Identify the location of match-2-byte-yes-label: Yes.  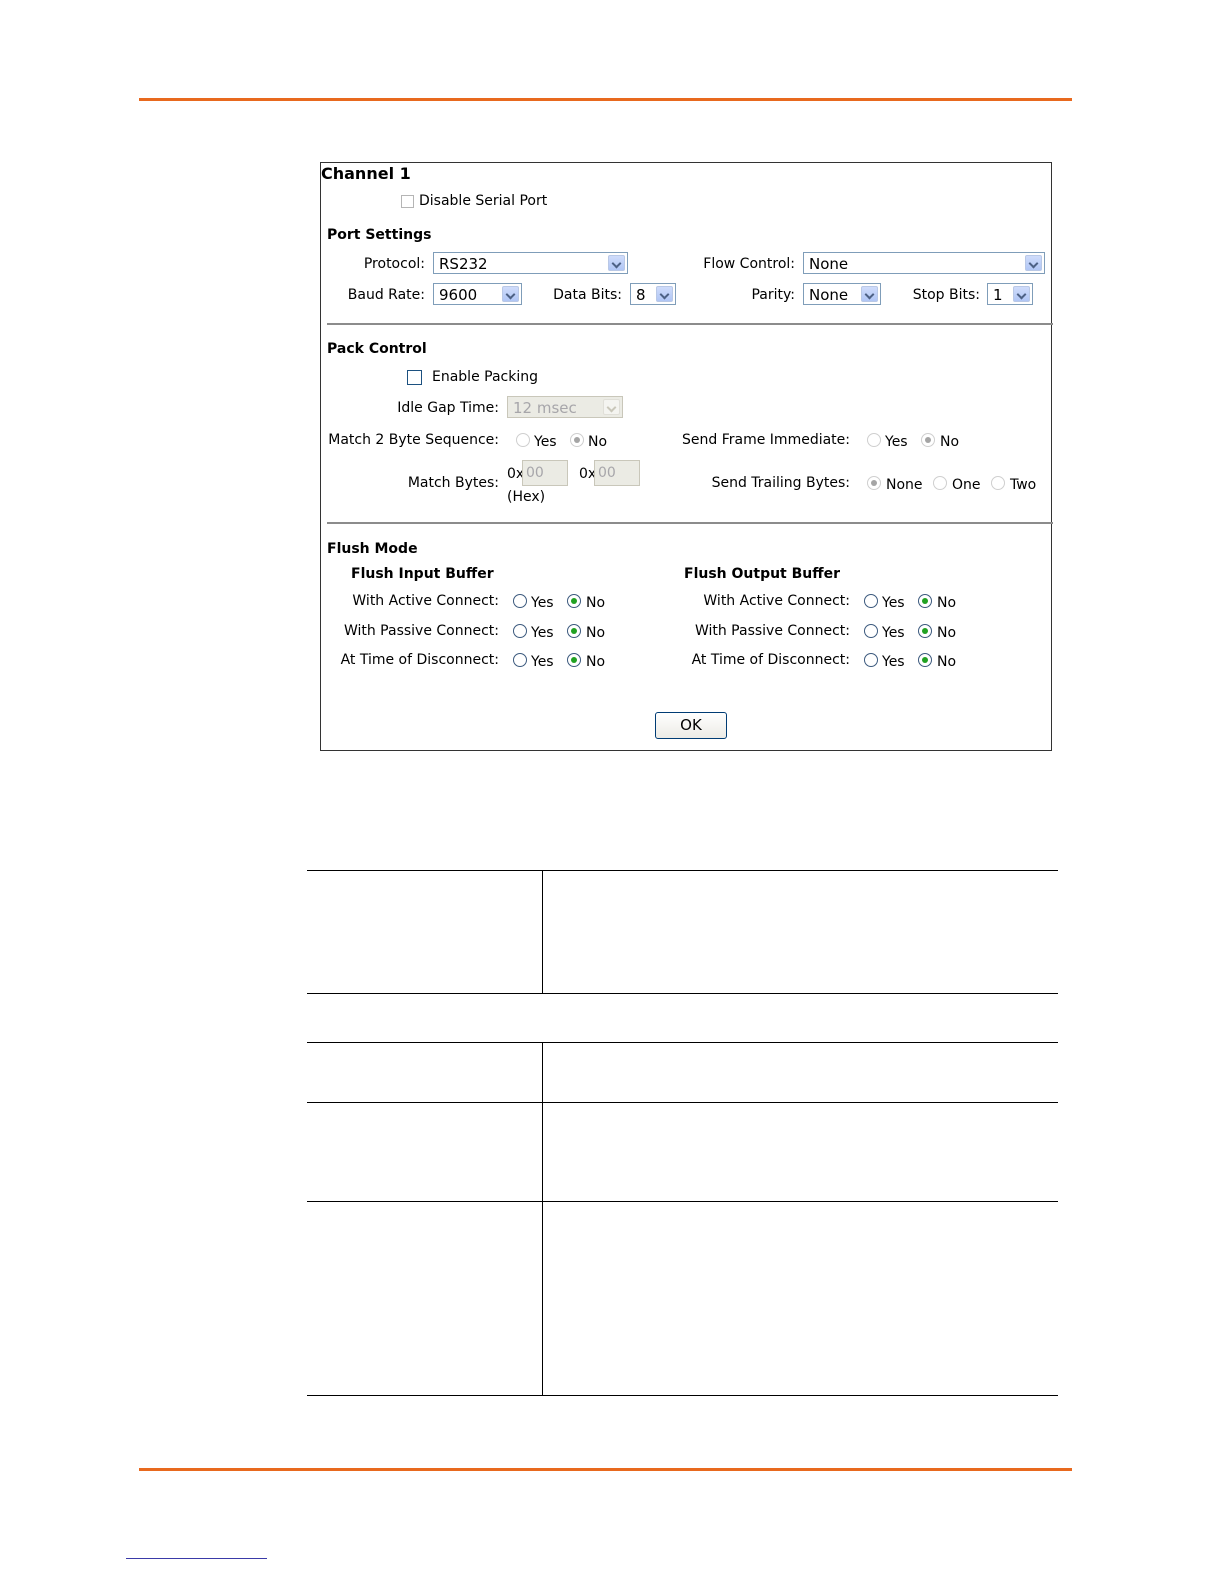
(545, 442).